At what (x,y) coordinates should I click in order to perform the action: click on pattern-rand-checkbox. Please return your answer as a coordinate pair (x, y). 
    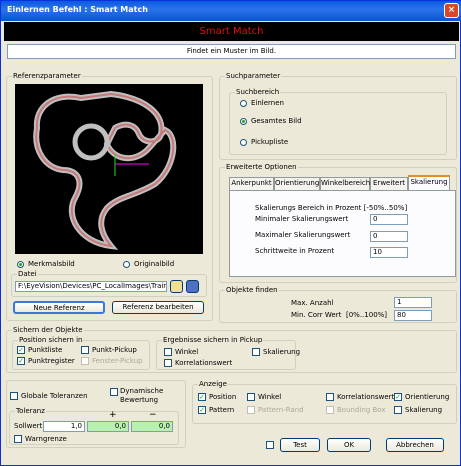
    Looking at the image, I should click on (251, 410).